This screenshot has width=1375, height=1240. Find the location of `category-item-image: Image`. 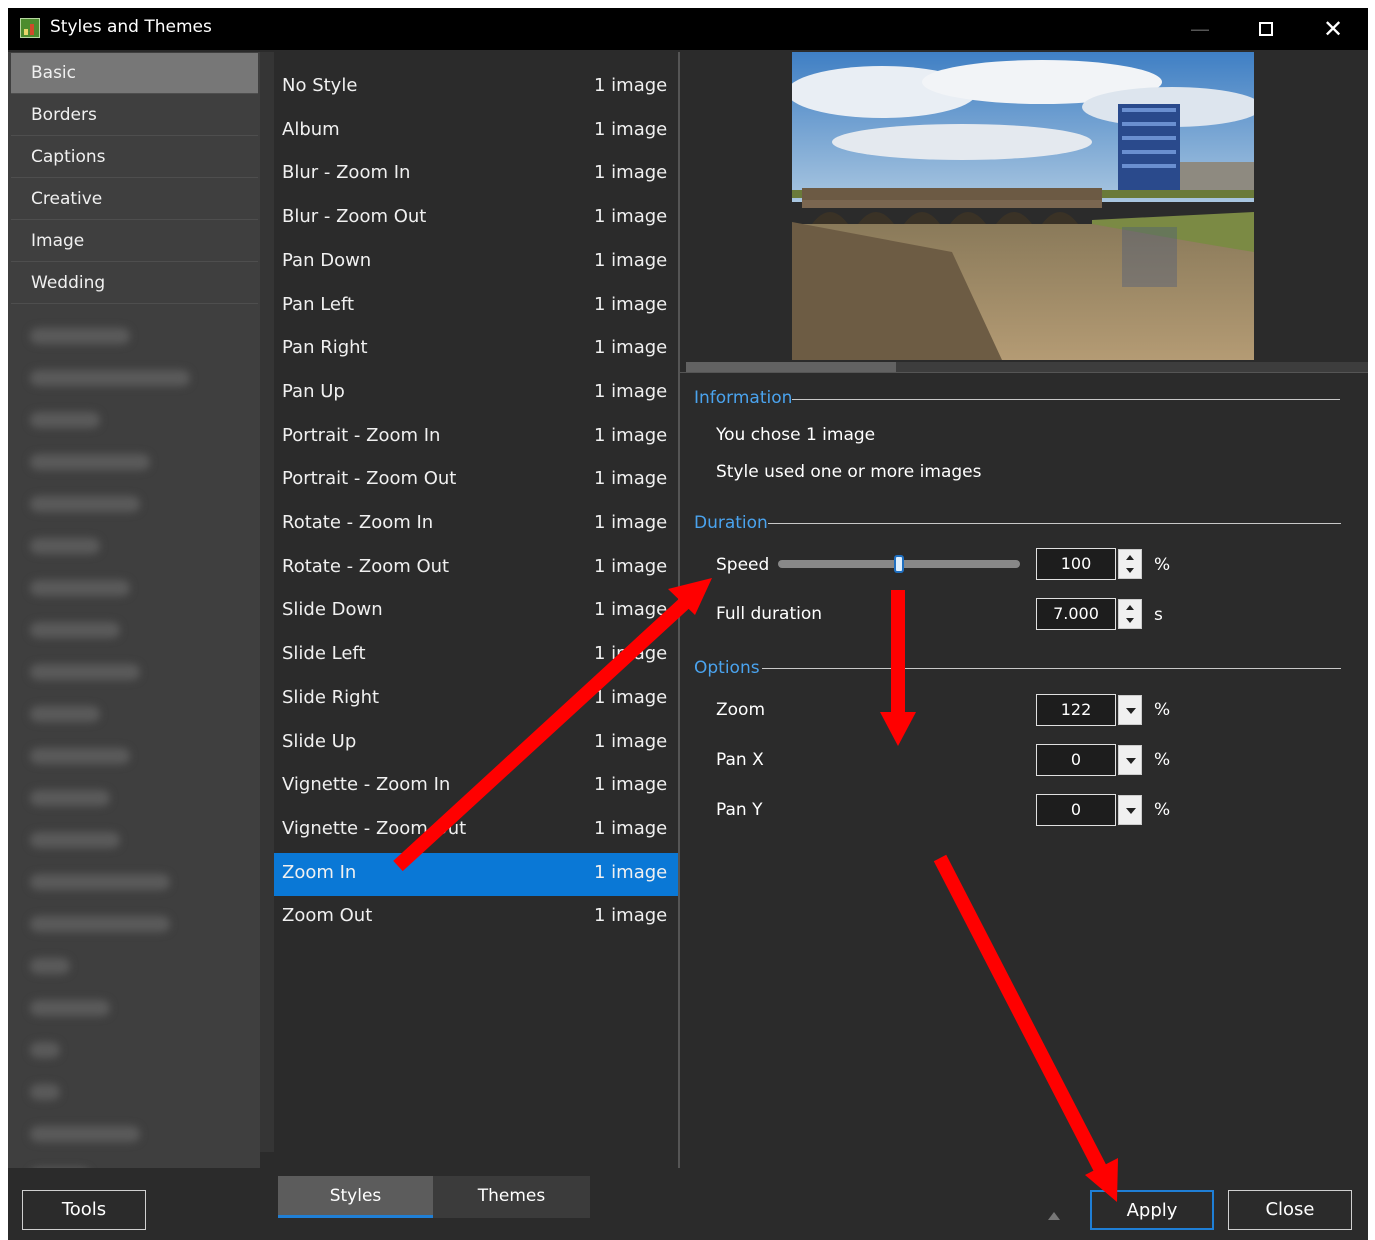

category-item-image: Image is located at coordinates (134, 241).